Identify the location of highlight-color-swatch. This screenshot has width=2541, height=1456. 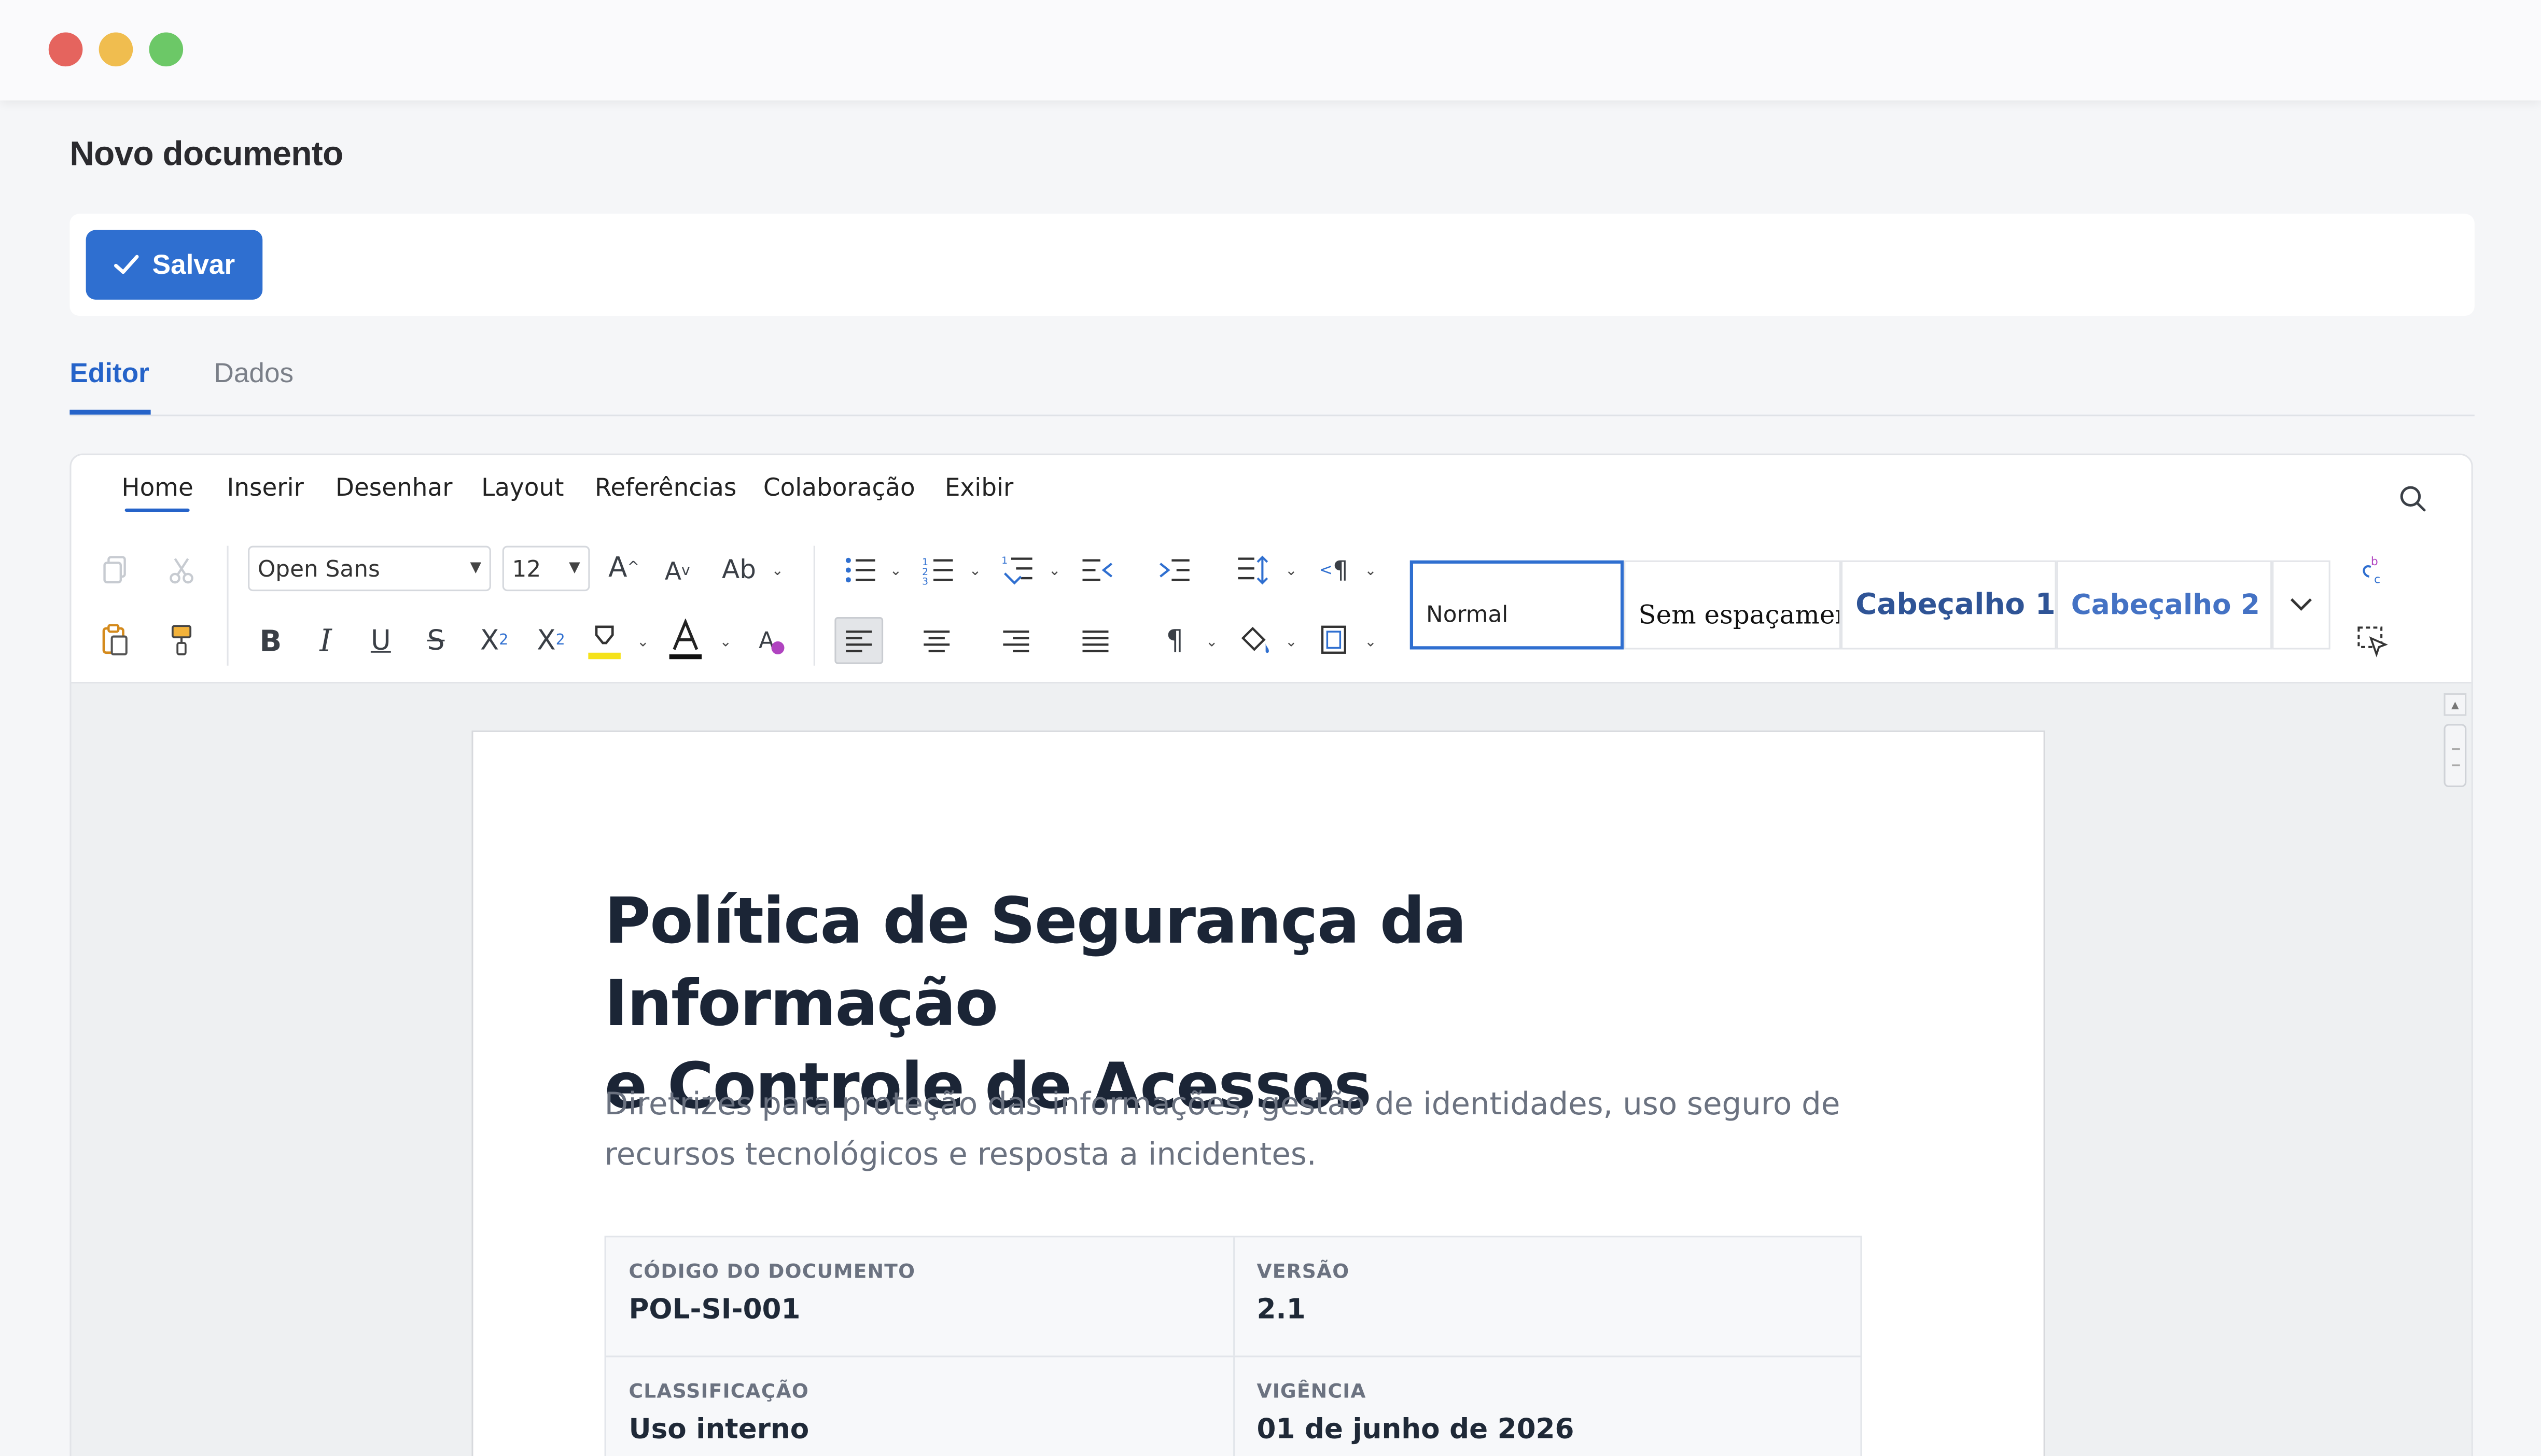
(604, 656).